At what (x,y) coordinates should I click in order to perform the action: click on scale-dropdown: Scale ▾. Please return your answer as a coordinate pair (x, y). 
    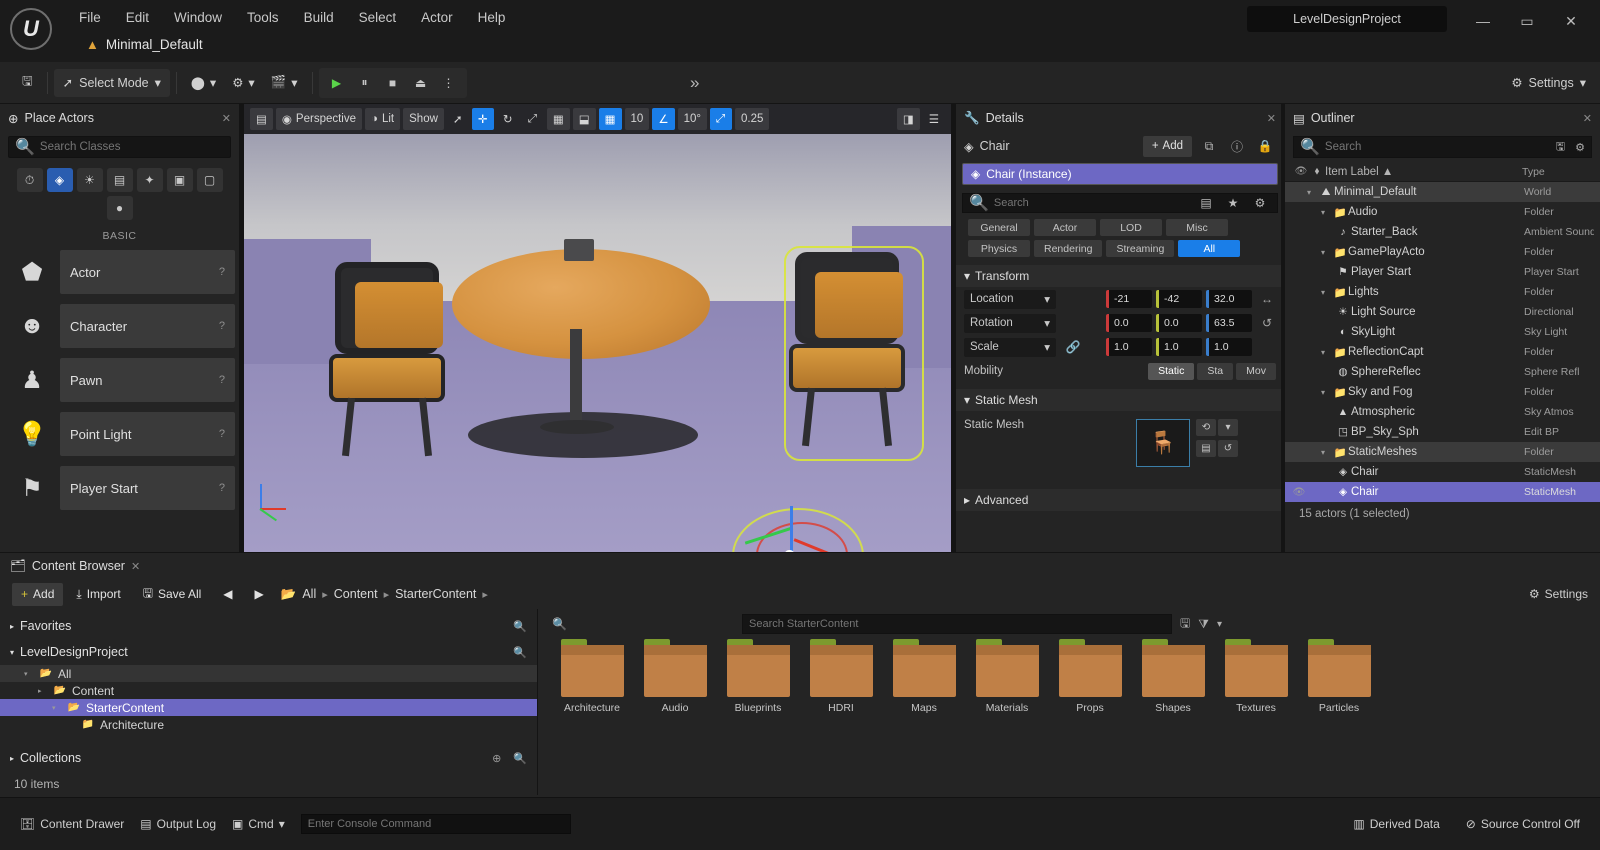
    Looking at the image, I should click on (1010, 347).